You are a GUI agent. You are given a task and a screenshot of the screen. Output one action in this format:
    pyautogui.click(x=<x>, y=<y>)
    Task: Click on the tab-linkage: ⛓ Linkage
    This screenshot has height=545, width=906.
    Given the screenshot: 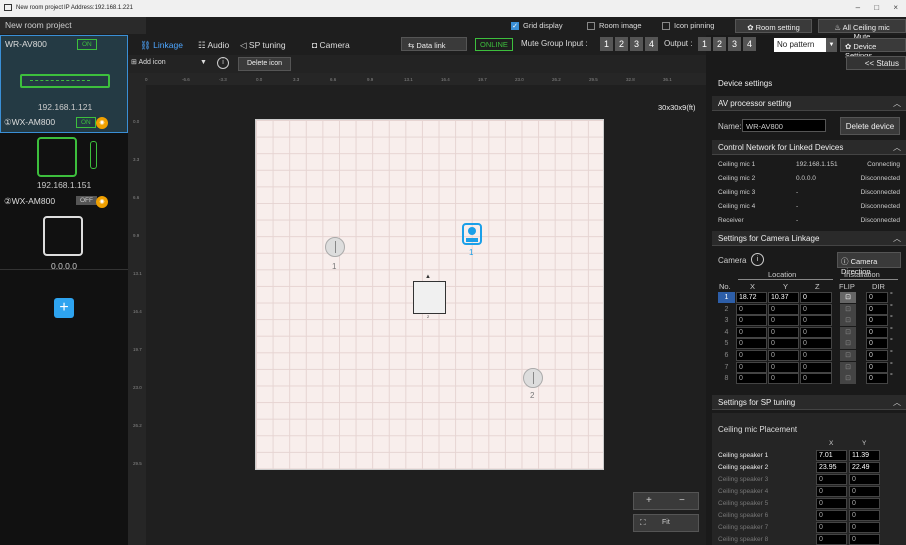 What is the action you would take?
    pyautogui.click(x=161, y=45)
    